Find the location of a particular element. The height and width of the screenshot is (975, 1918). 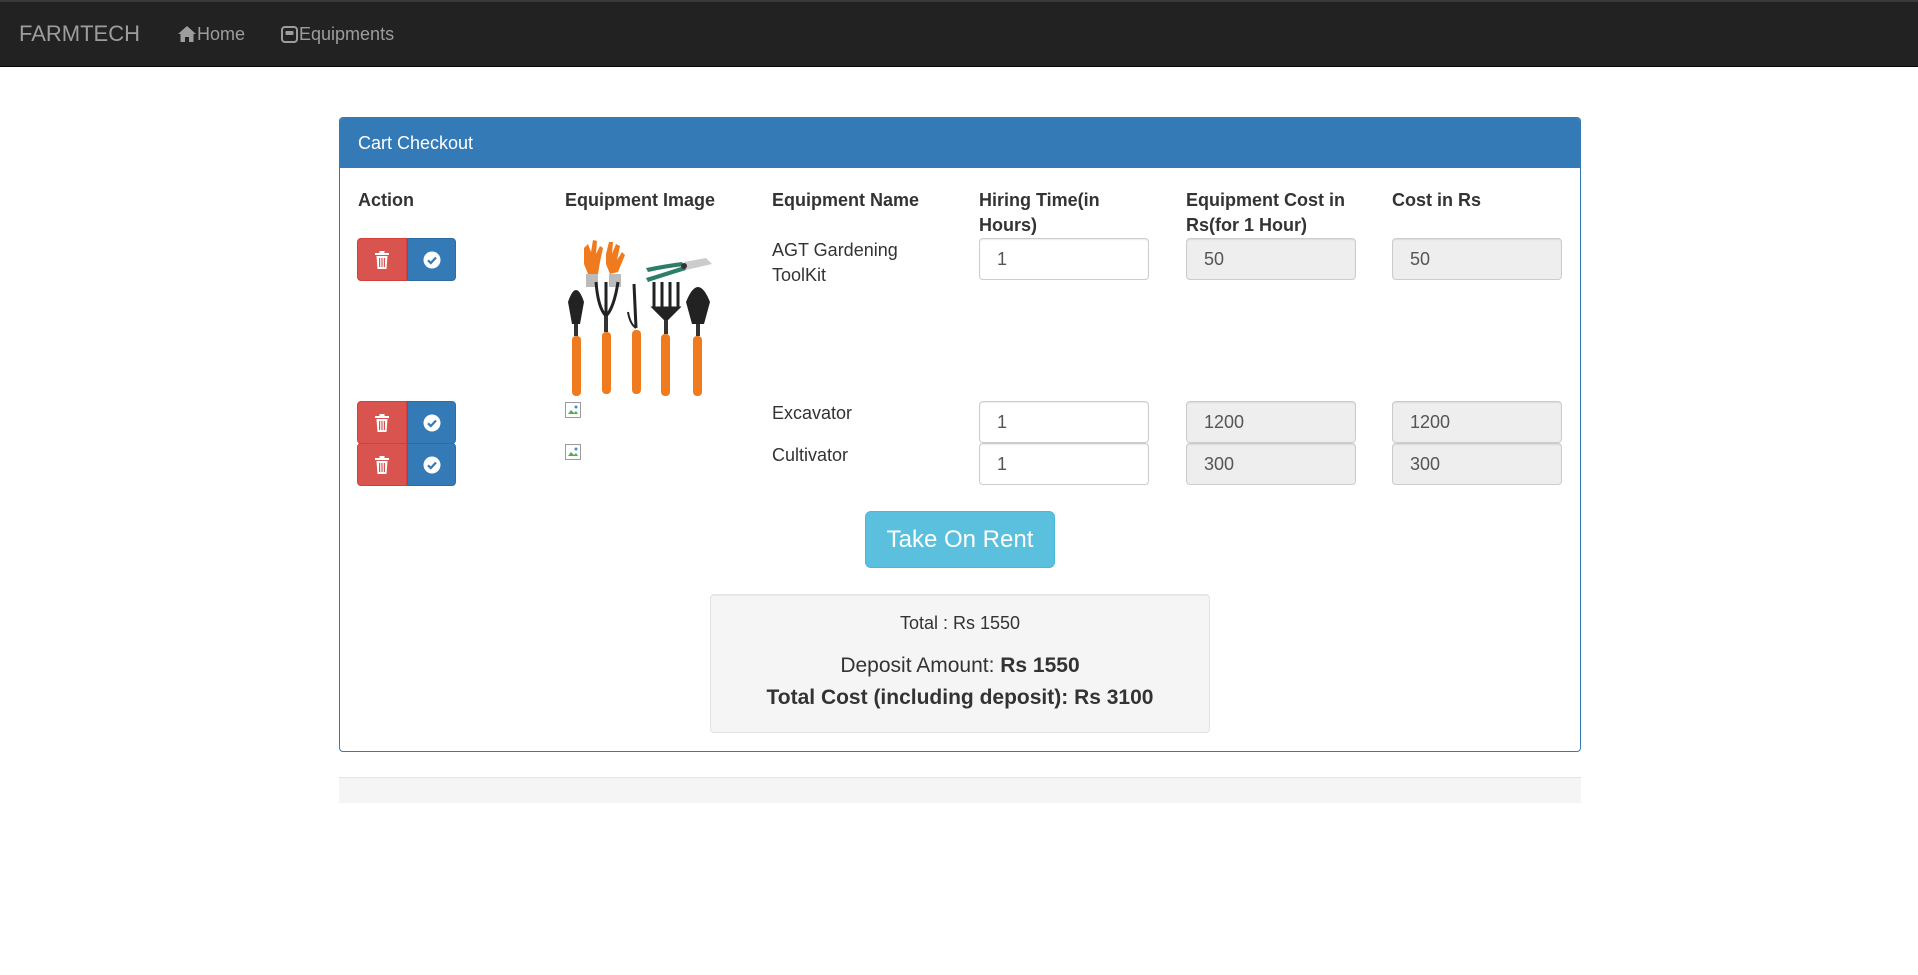

col-header-name: Equipment Name is located at coordinates (846, 200).